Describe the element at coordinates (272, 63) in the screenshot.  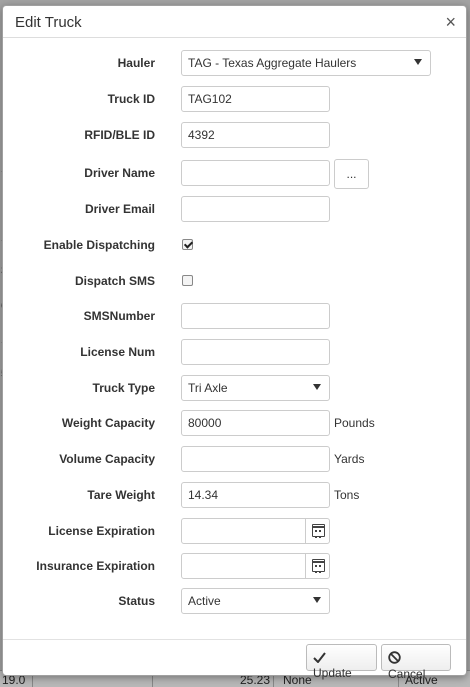
I see `hauler-value: TAG - Texas Aggregate Haulers` at that location.